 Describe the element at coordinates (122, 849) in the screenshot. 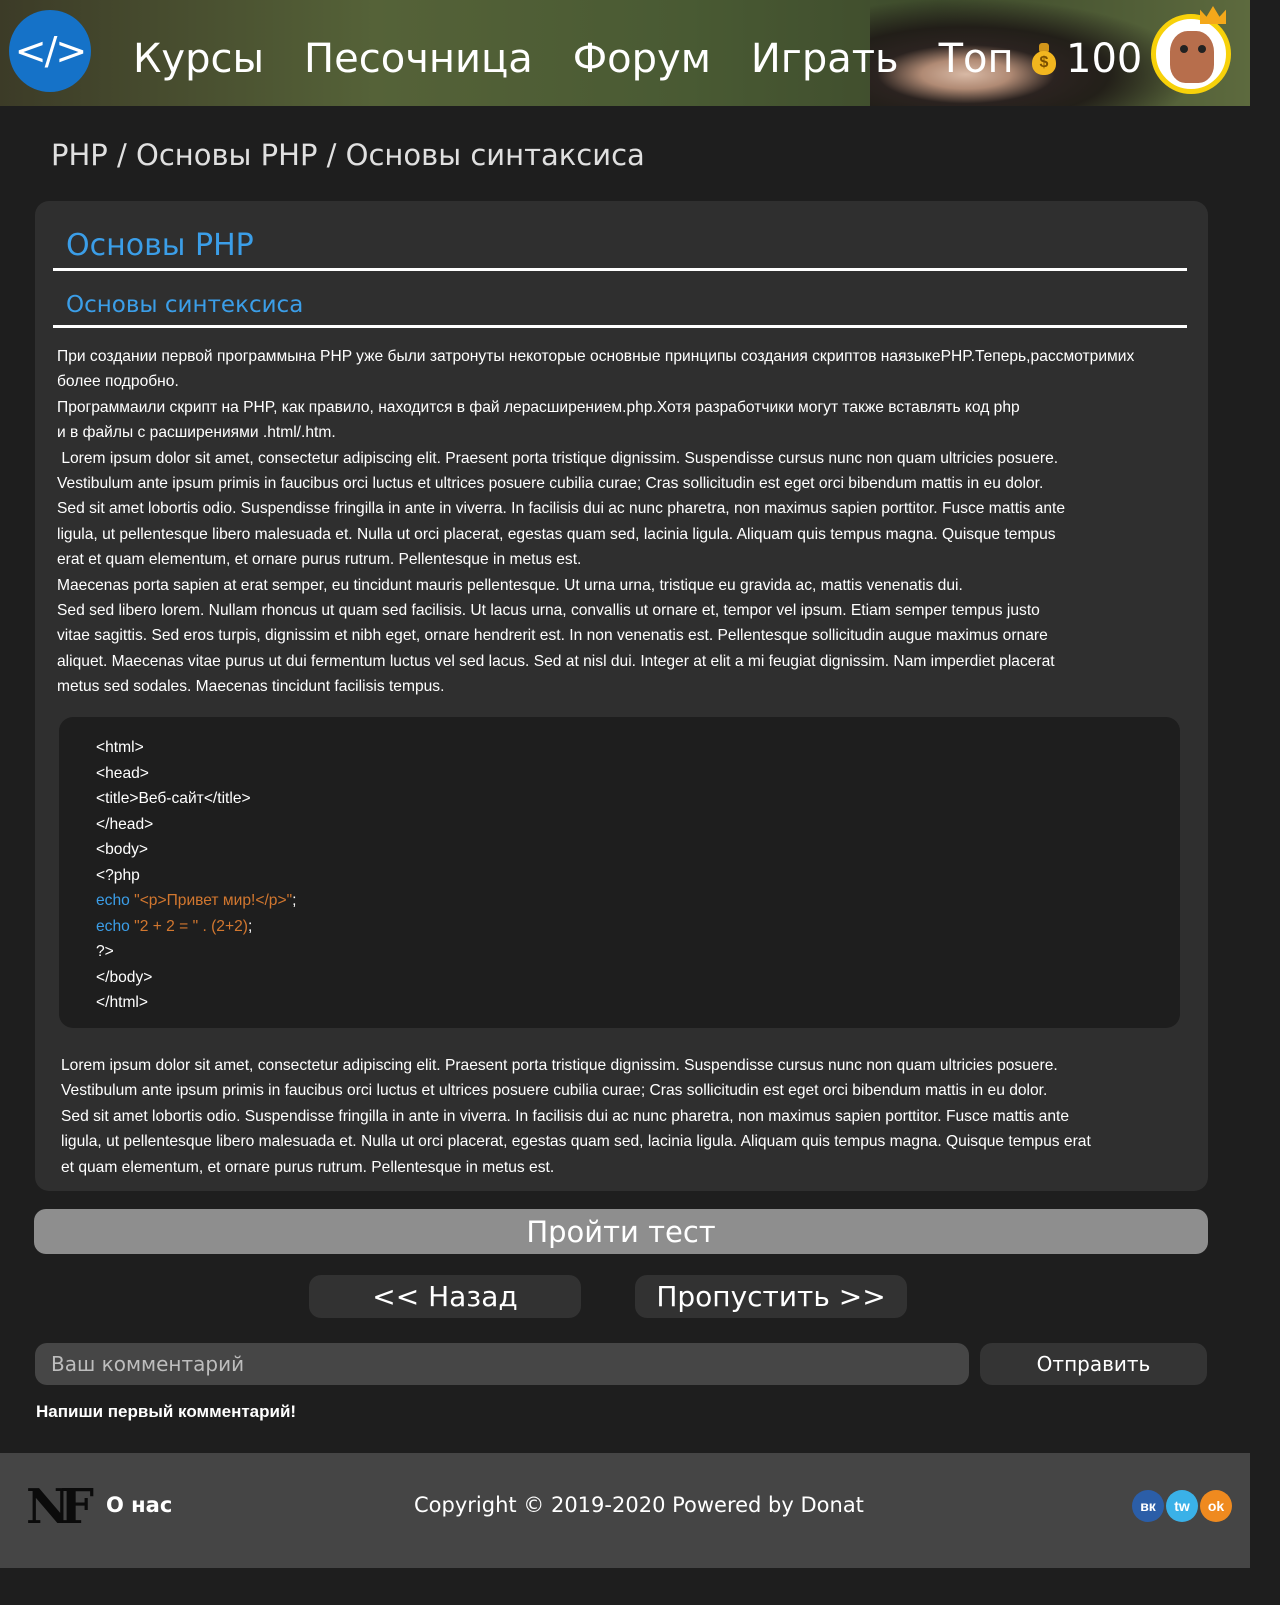

I see `code-line: <body>` at that location.